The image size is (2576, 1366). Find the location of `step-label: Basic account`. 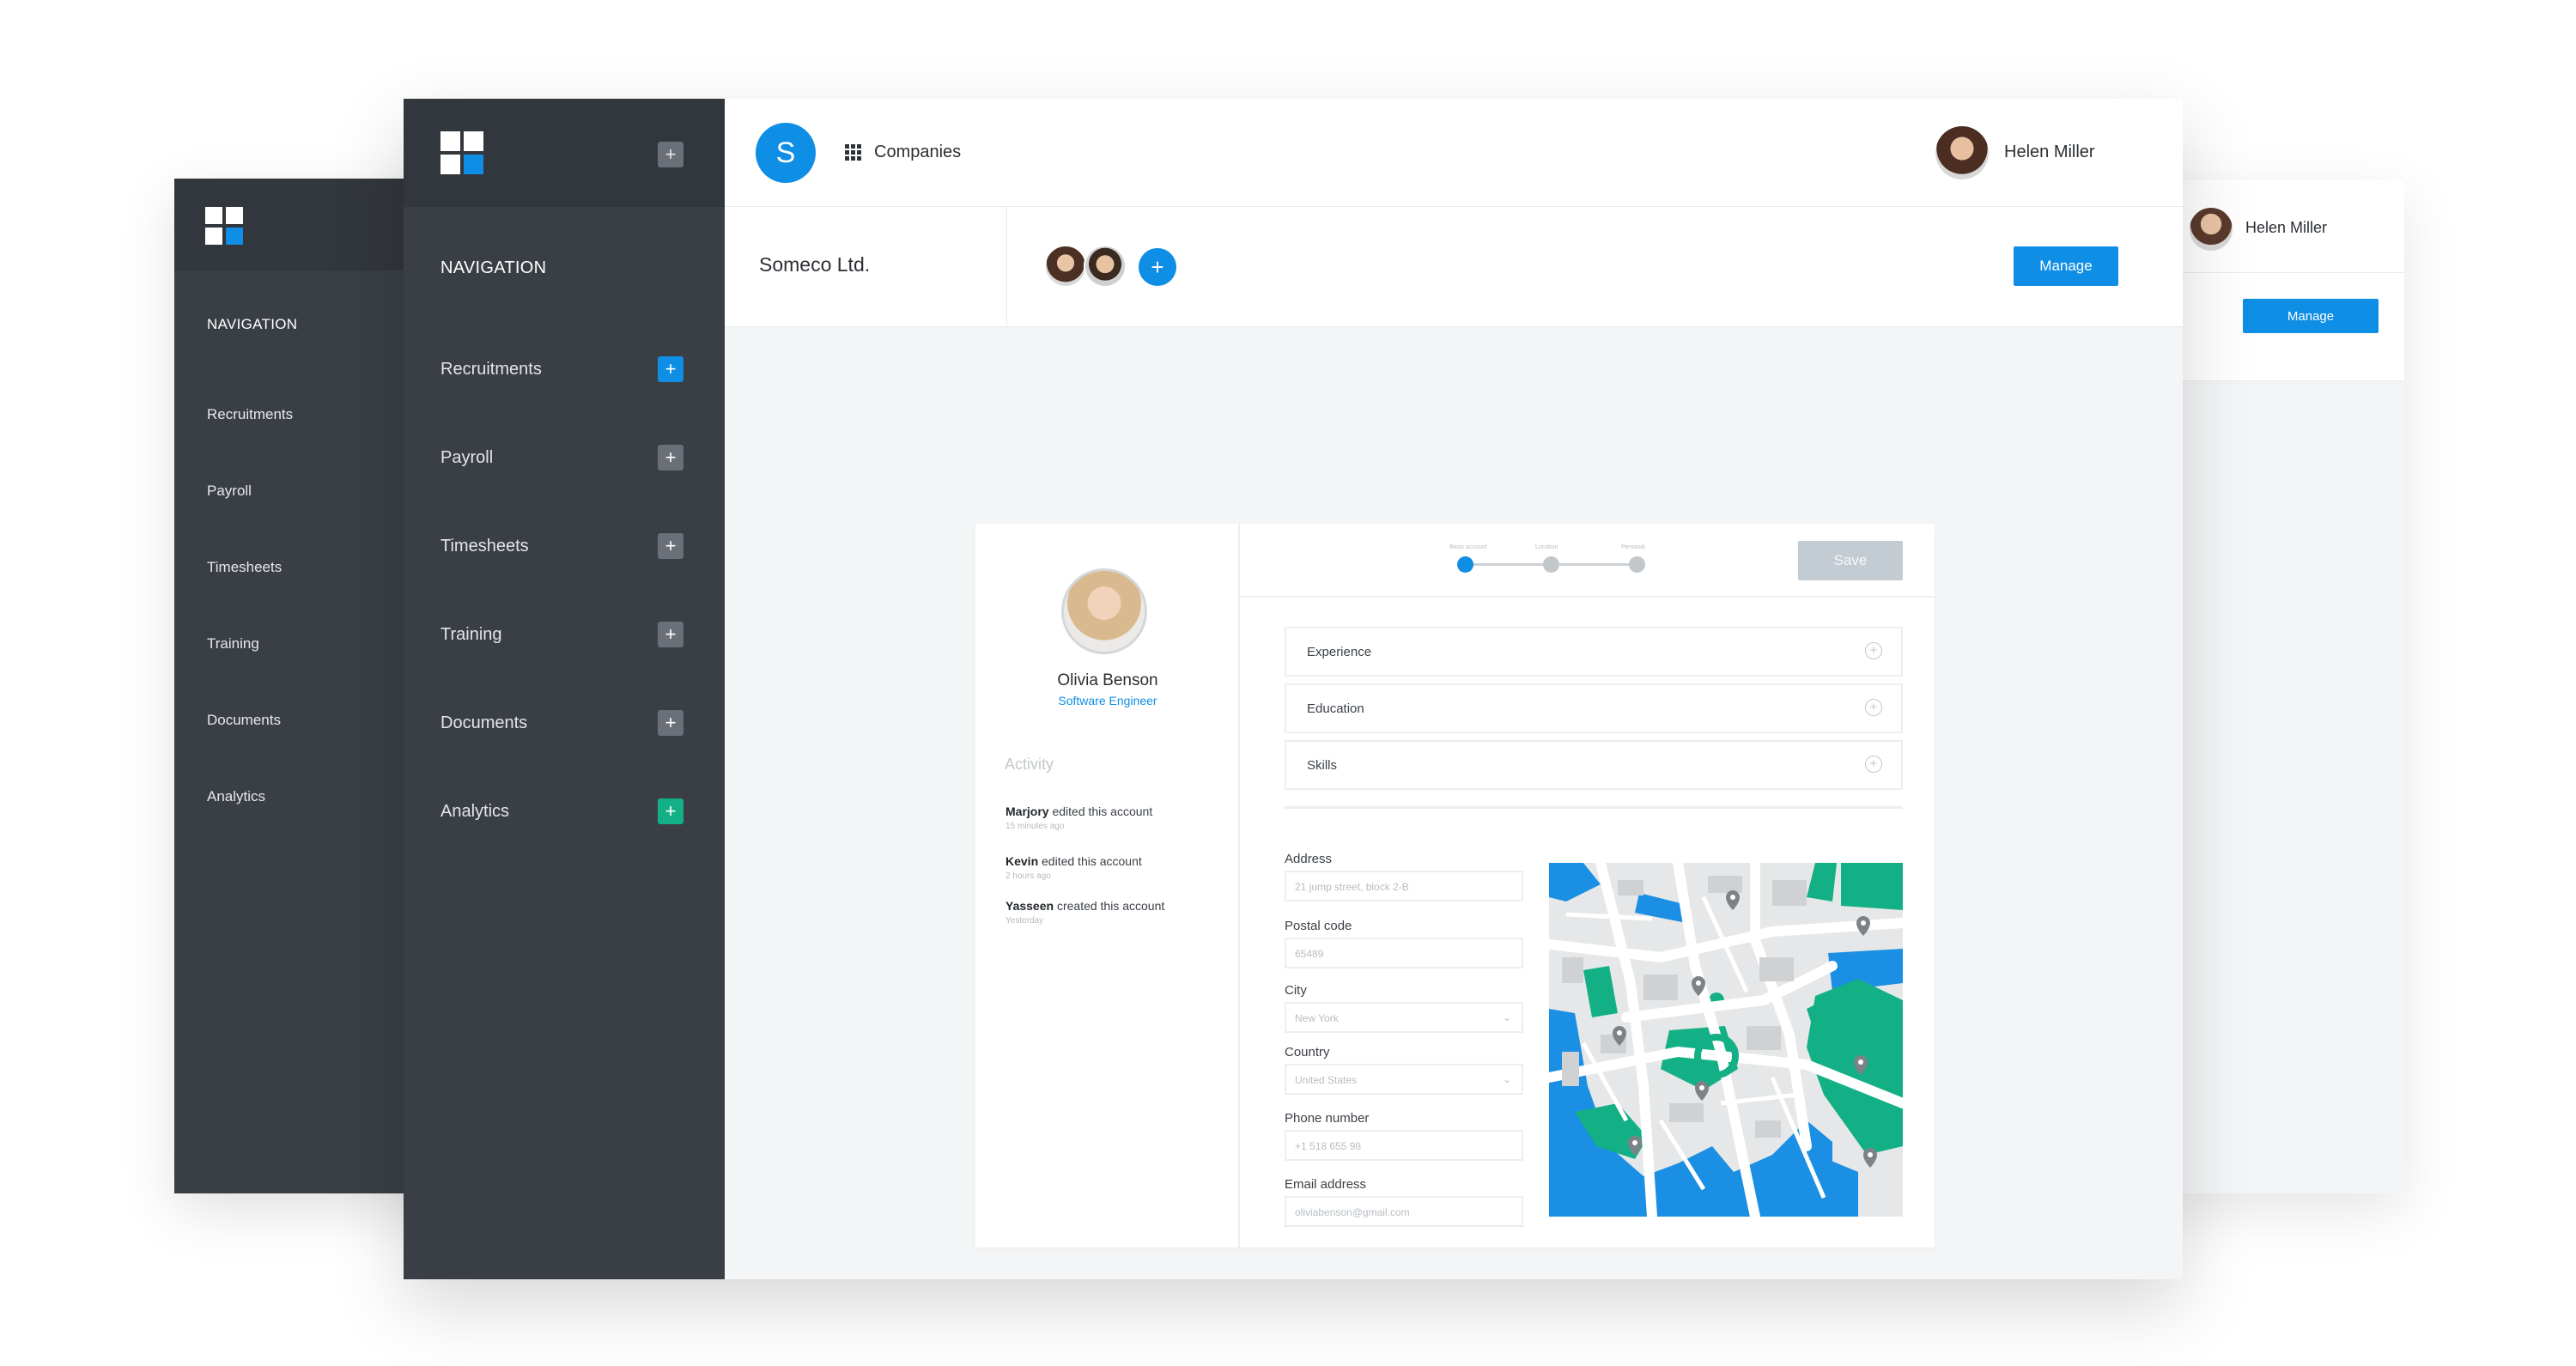

step-label: Basic account is located at coordinates (1468, 547).